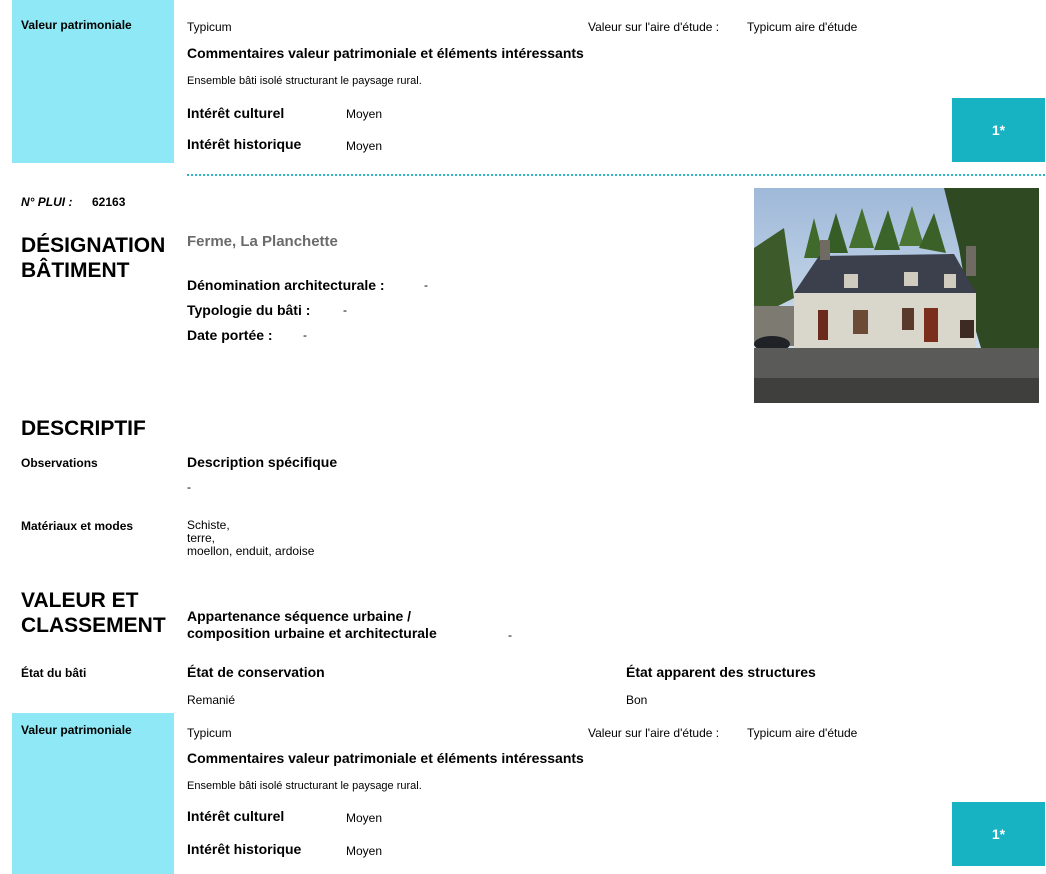 This screenshot has height=874, width=1046. Describe the element at coordinates (59, 463) in the screenshot. I see `observations-label: Observations` at that location.